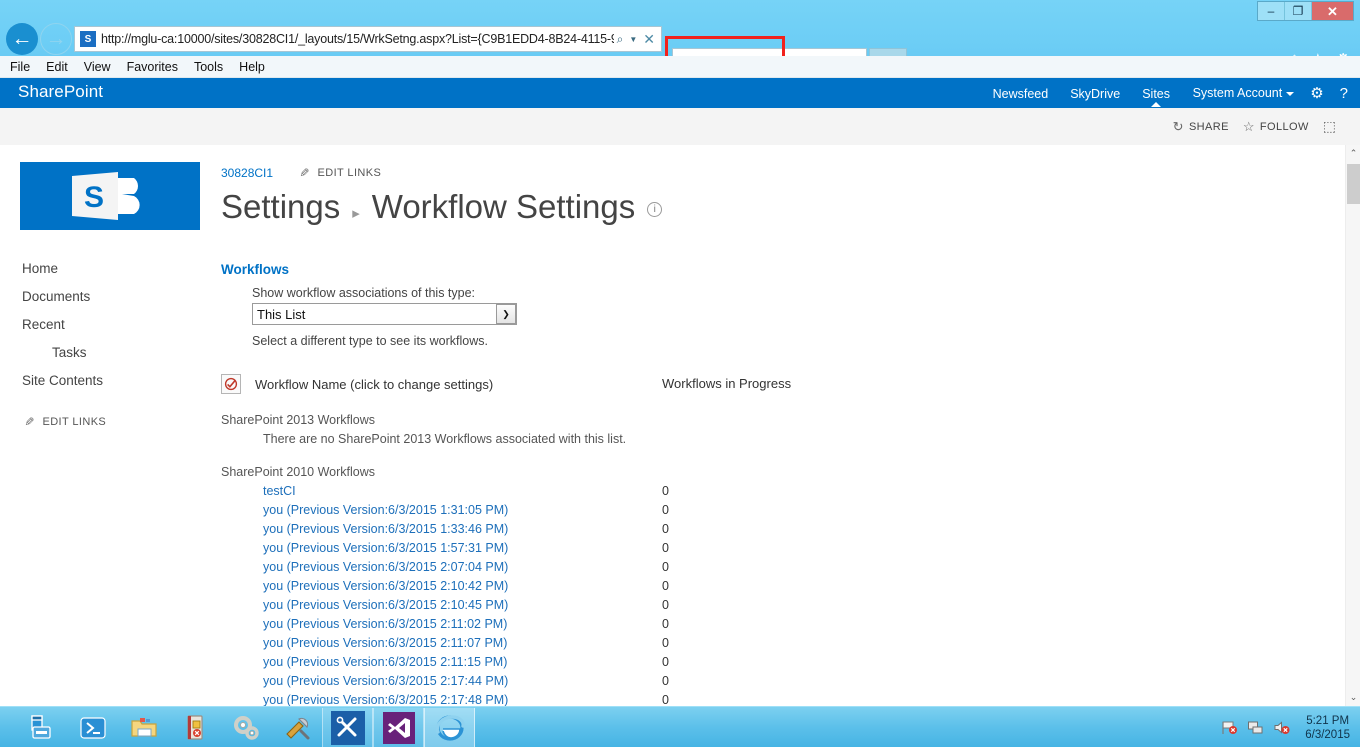  What do you see at coordinates (22, 39) in the screenshot?
I see `back-button: ←` at bounding box center [22, 39].